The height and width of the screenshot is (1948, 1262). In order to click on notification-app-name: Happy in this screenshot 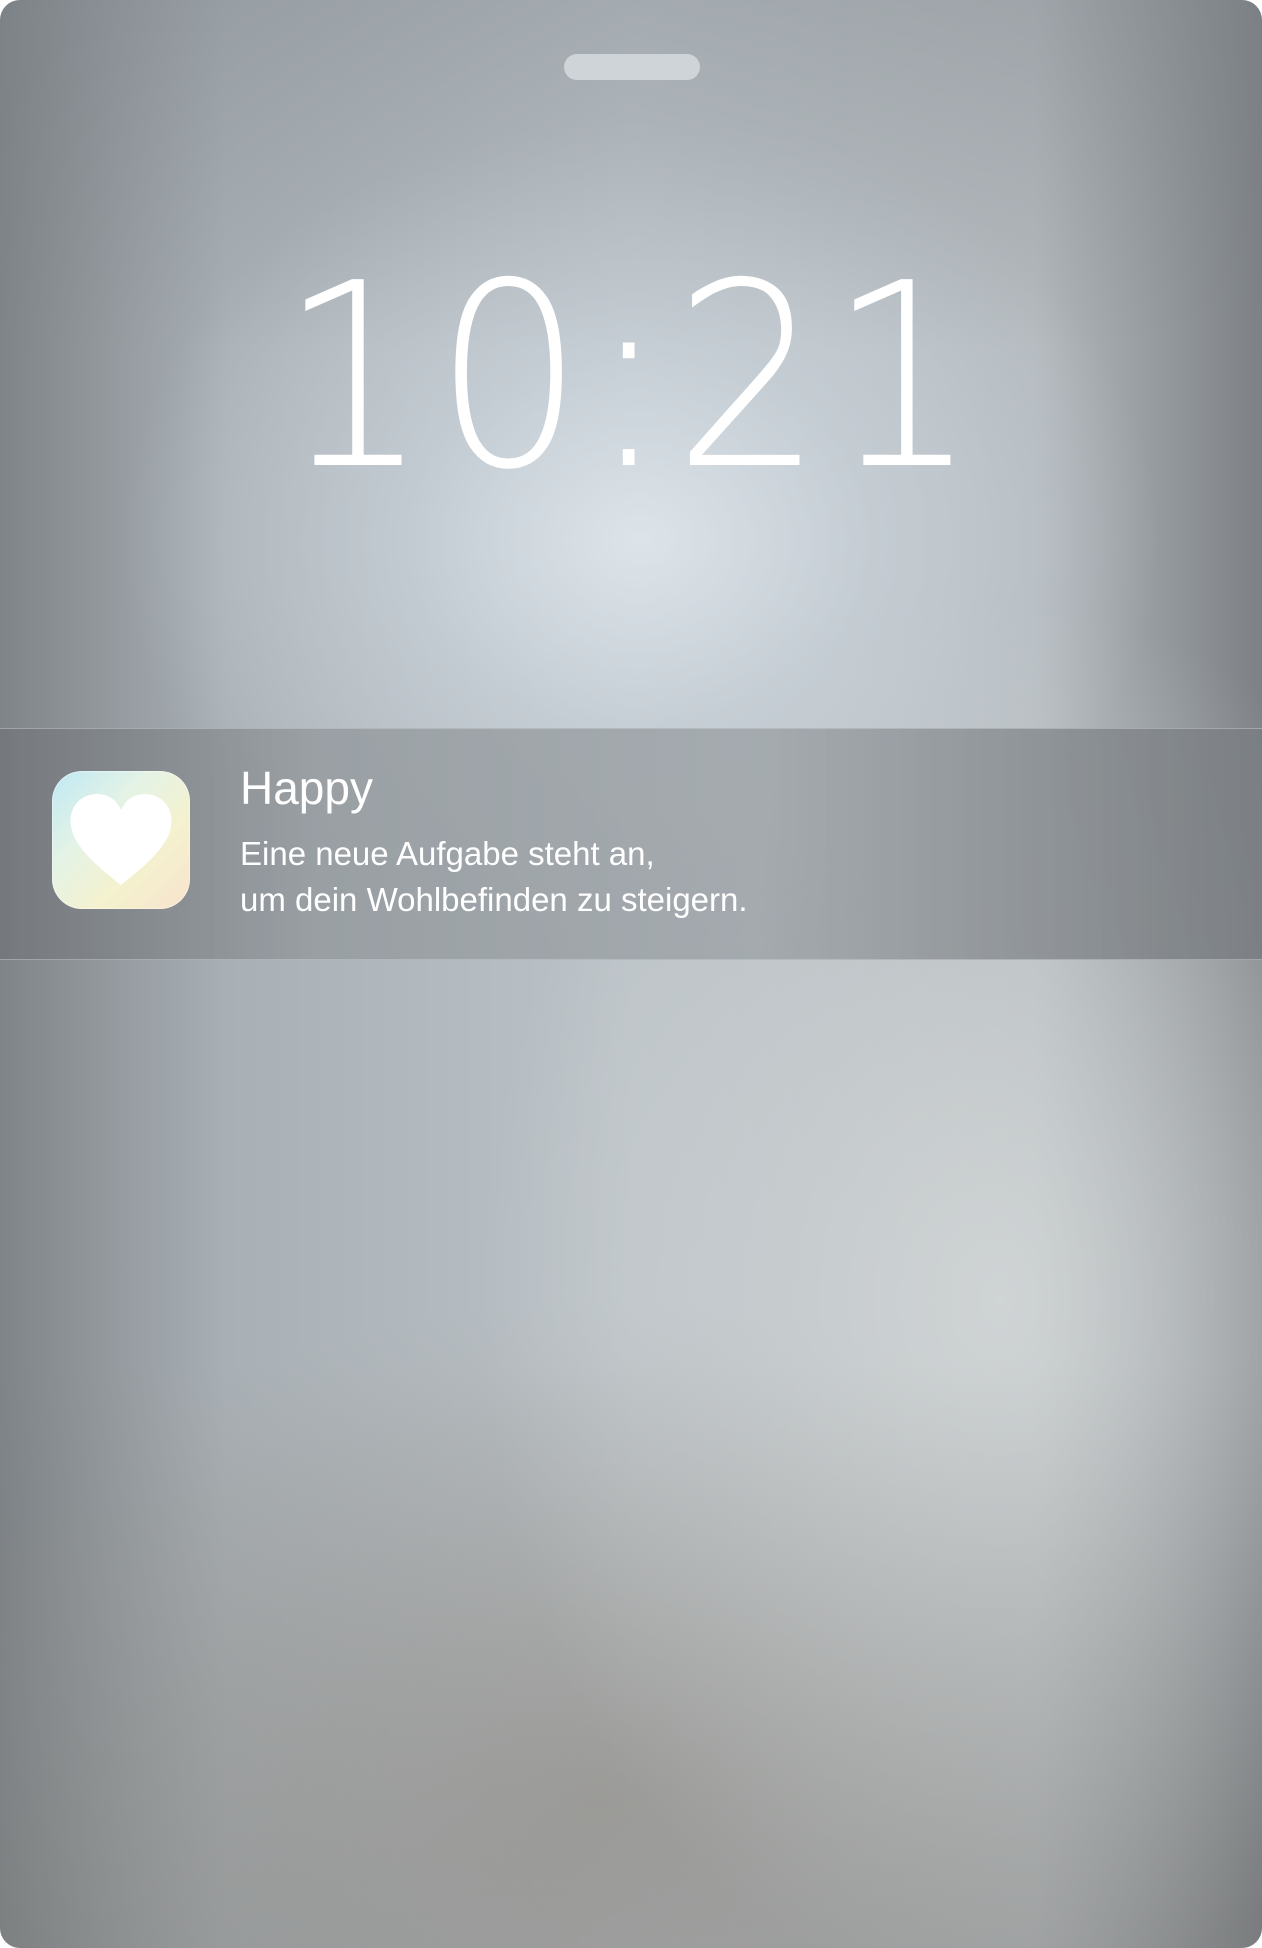, I will do `click(306, 788)`.